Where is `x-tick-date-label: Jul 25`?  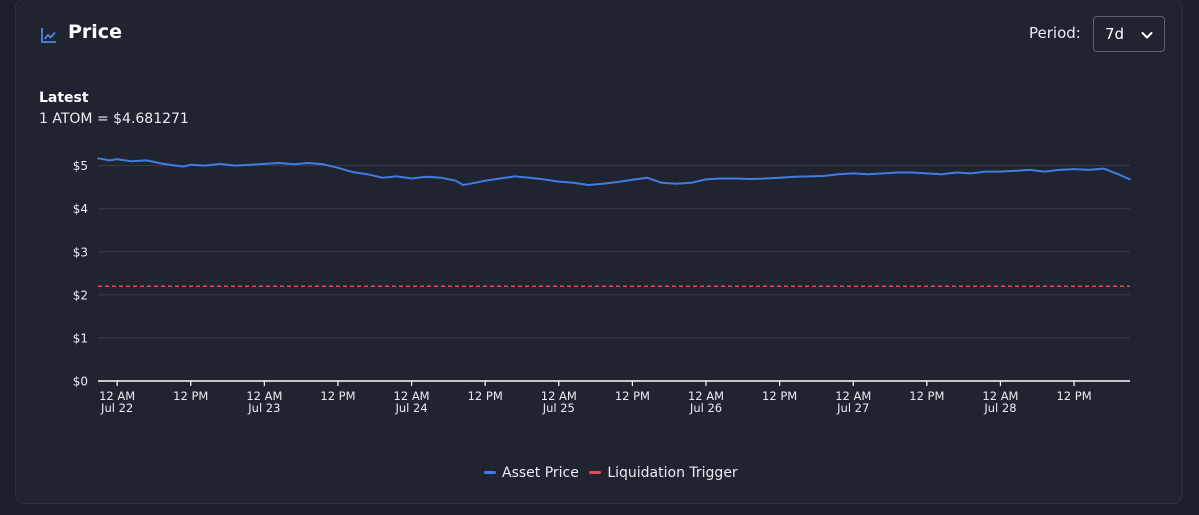
x-tick-date-label: Jul 25 is located at coordinates (558, 408).